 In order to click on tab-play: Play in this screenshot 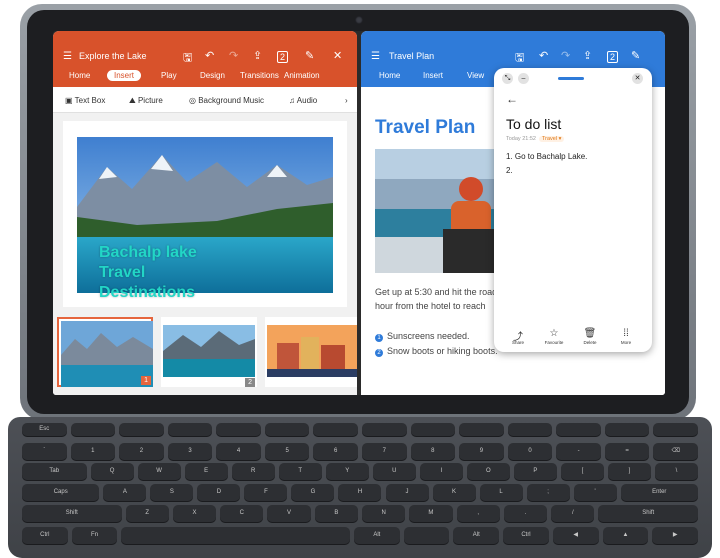, I will do `click(169, 75)`.